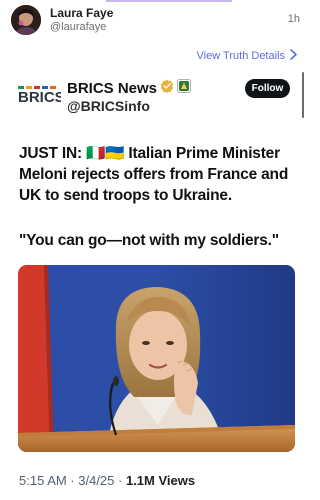 This screenshot has width=320, height=500. I want to click on tweet-timestamp: 5:15 AM · 3/4/25 ·, so click(70, 480).